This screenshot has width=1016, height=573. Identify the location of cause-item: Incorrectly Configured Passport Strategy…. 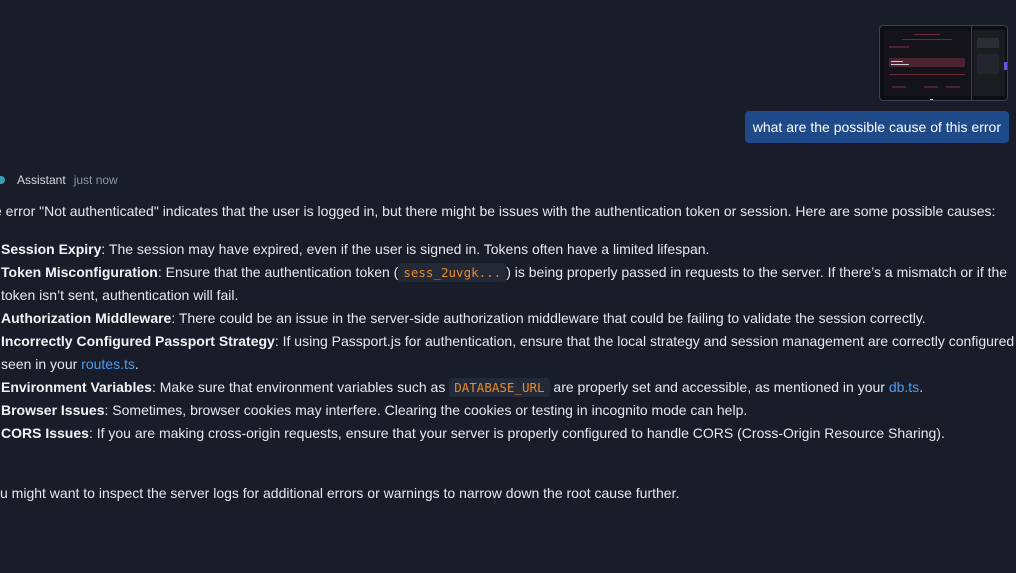
(508, 353).